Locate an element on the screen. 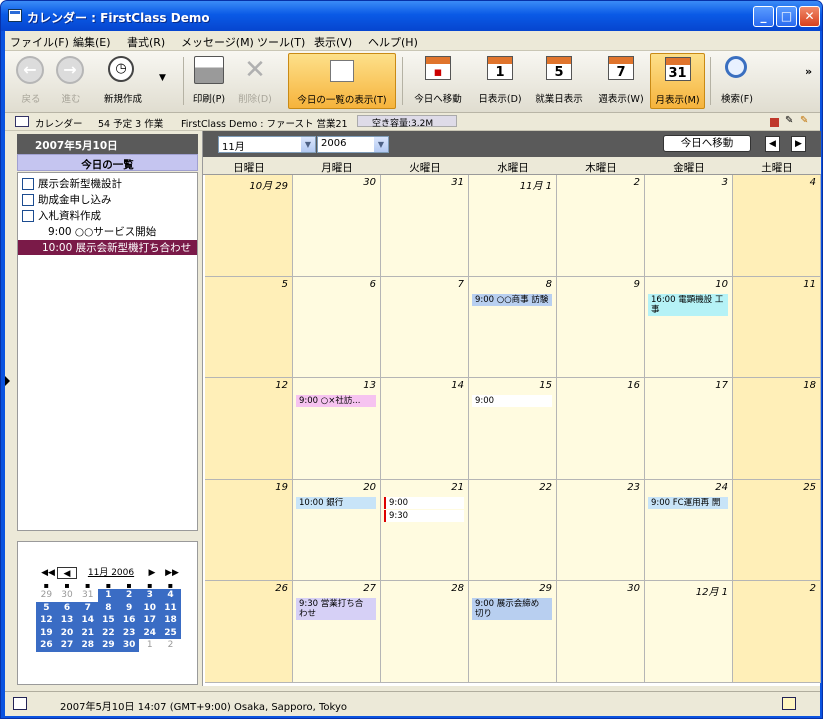 The image size is (823, 719). appointment-item-selected: 10:00 展示会新型機打ち合わせ is located at coordinates (107, 247).